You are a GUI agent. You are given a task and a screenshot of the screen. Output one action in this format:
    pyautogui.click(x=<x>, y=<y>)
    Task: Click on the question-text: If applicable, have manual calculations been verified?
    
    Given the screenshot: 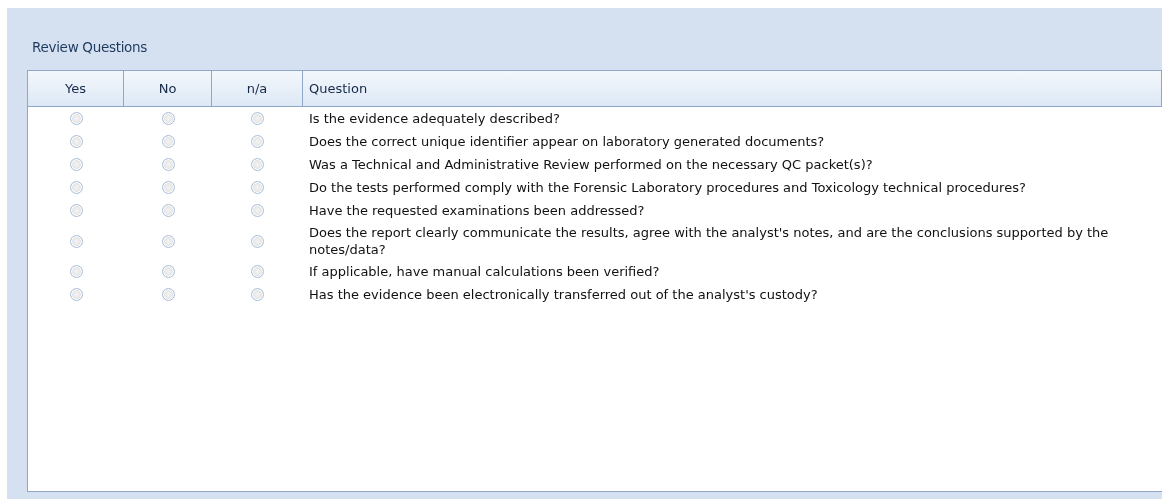 What is the action you would take?
    pyautogui.click(x=484, y=271)
    